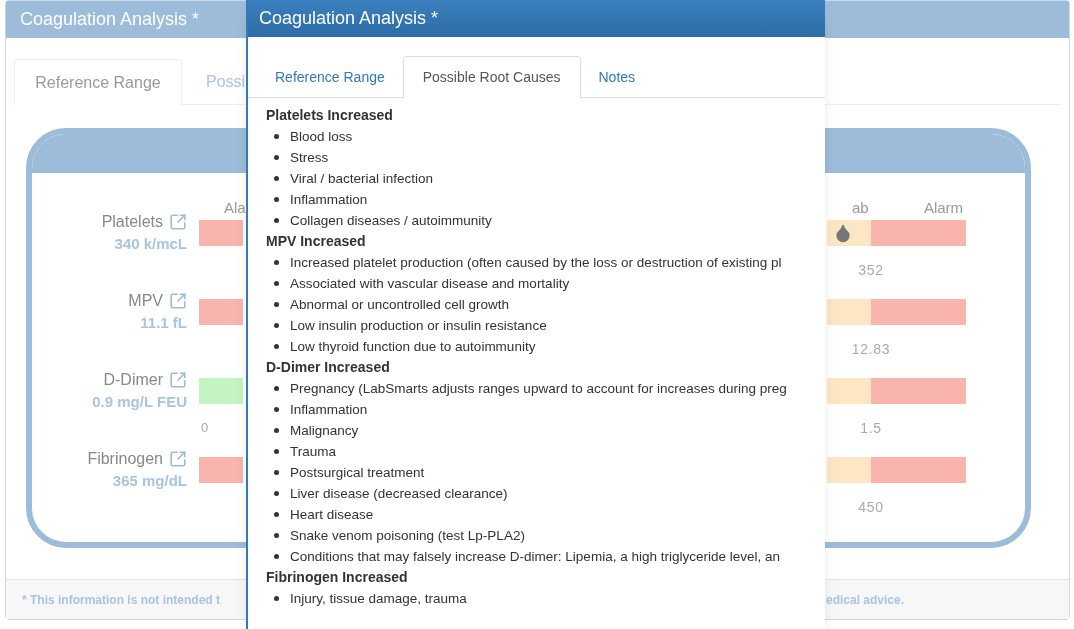  Describe the element at coordinates (321, 137) in the screenshot. I see `cause-item: Blood loss` at that location.